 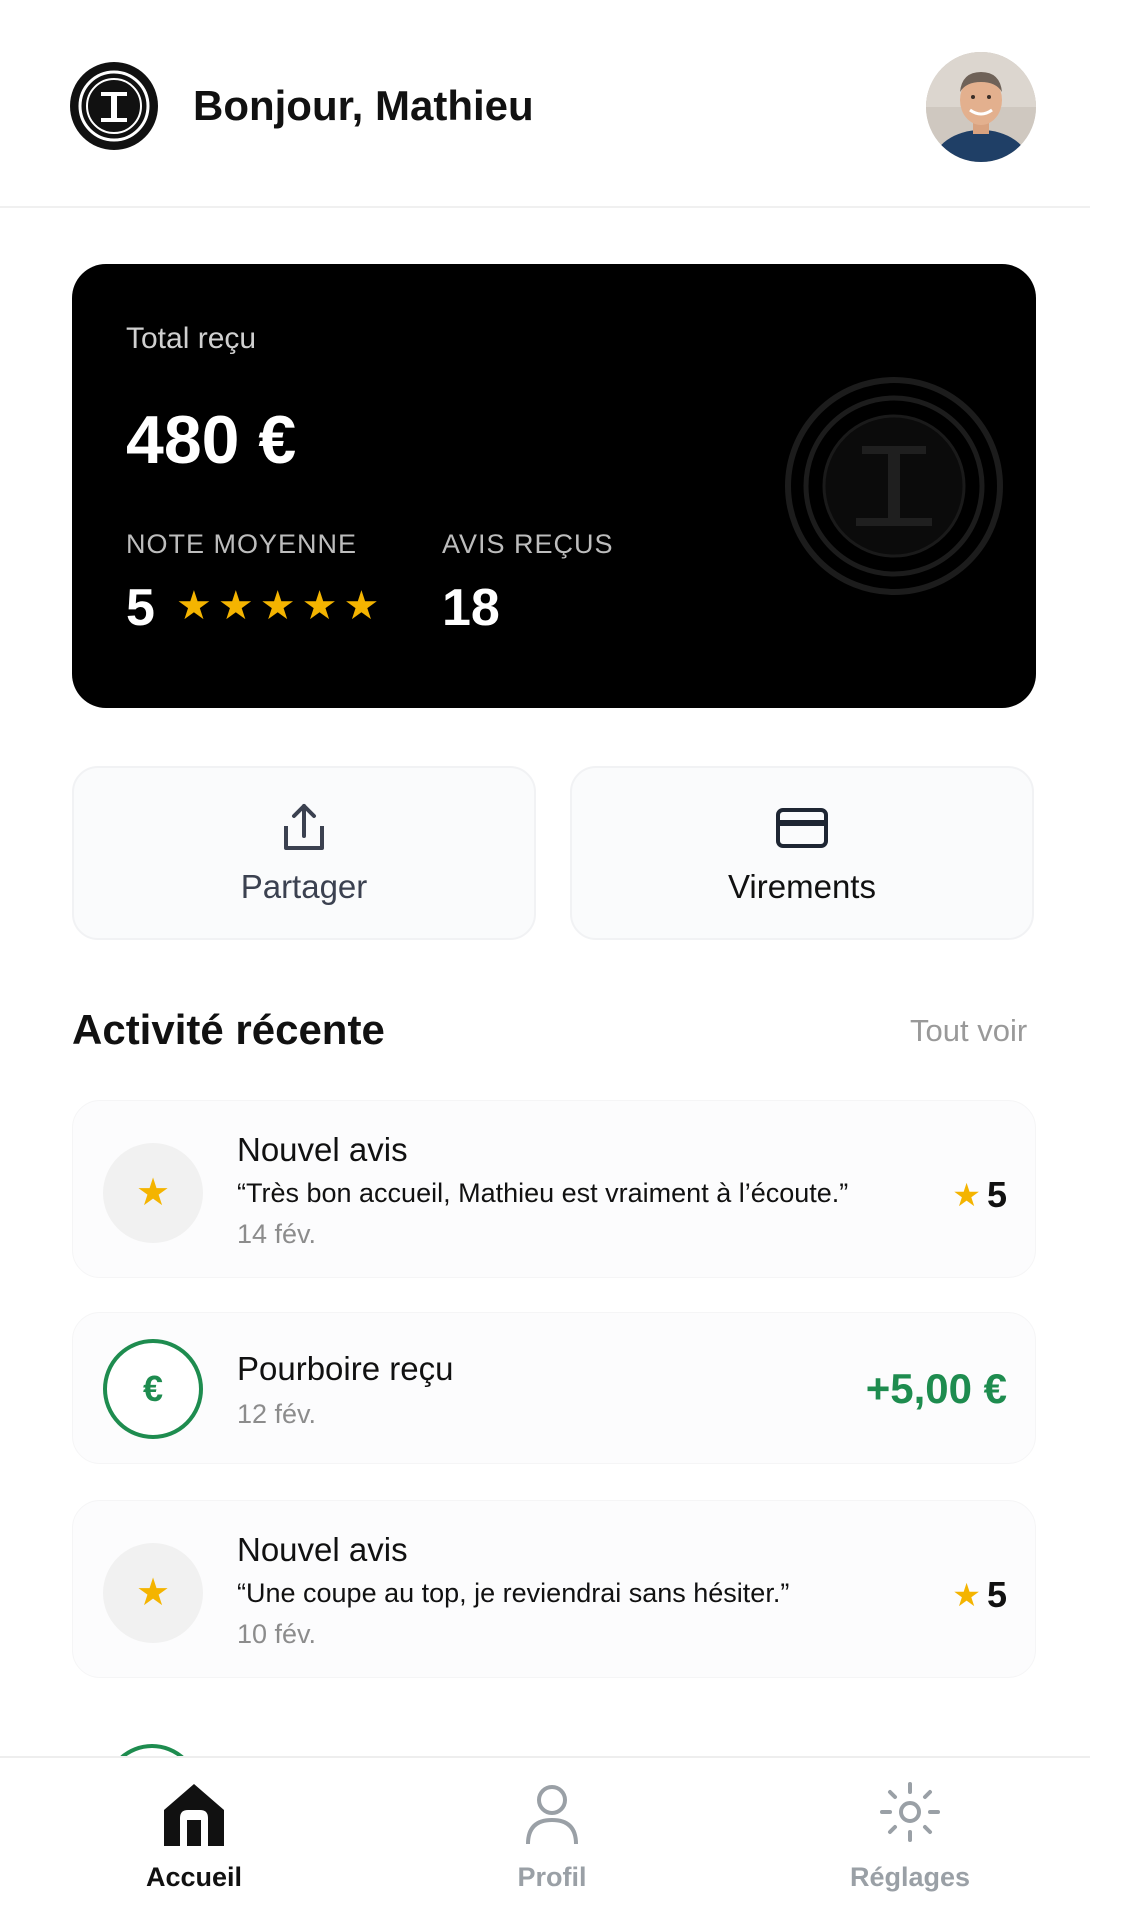 What do you see at coordinates (211, 440) in the screenshot?
I see `total-received-value: 480 €` at bounding box center [211, 440].